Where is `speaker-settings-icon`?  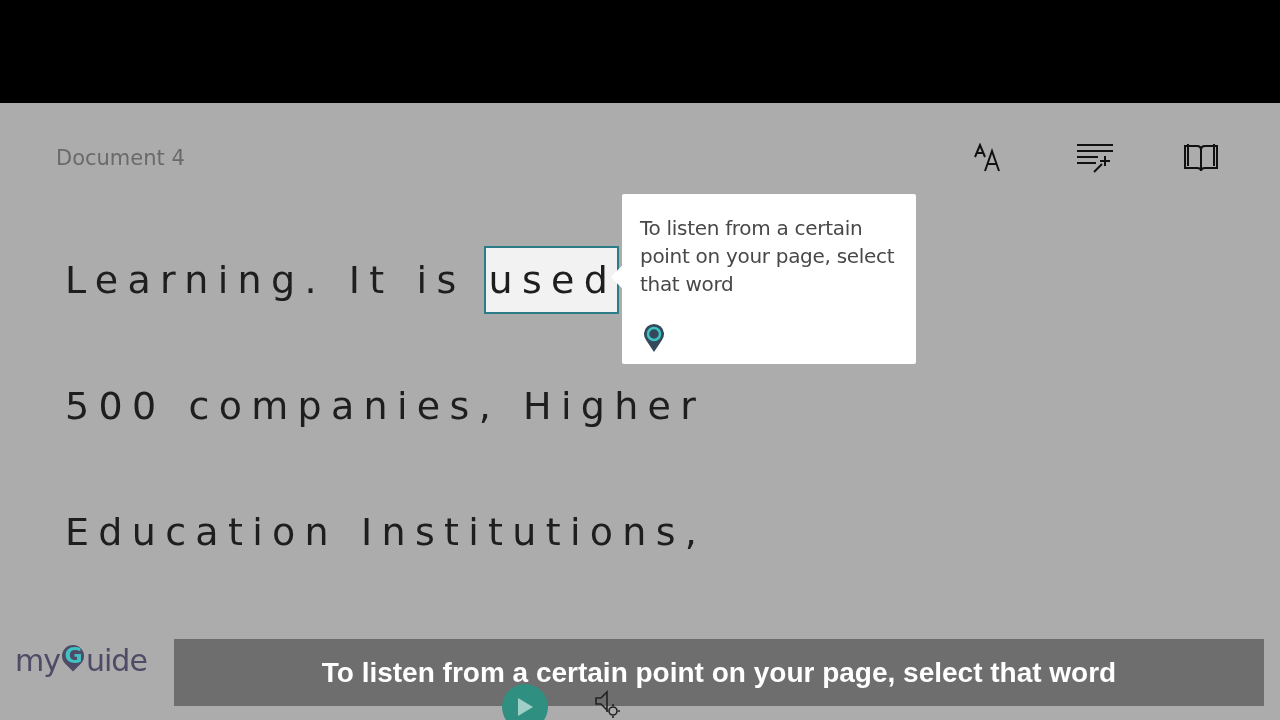 speaker-settings-icon is located at coordinates (608, 705).